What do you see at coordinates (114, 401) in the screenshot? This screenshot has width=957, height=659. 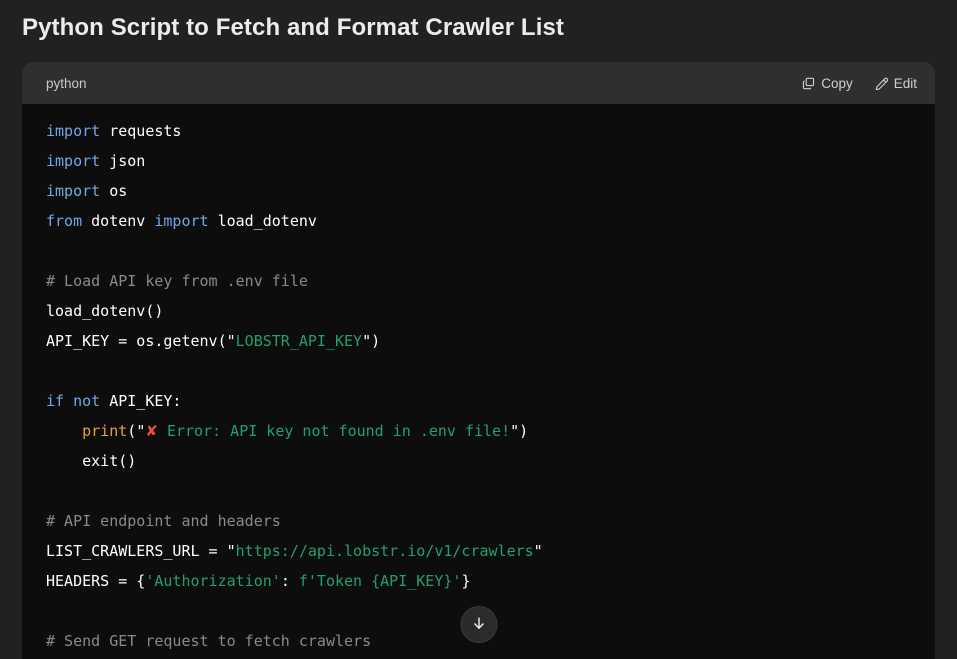 I see `code-line: if not API_KEY:` at bounding box center [114, 401].